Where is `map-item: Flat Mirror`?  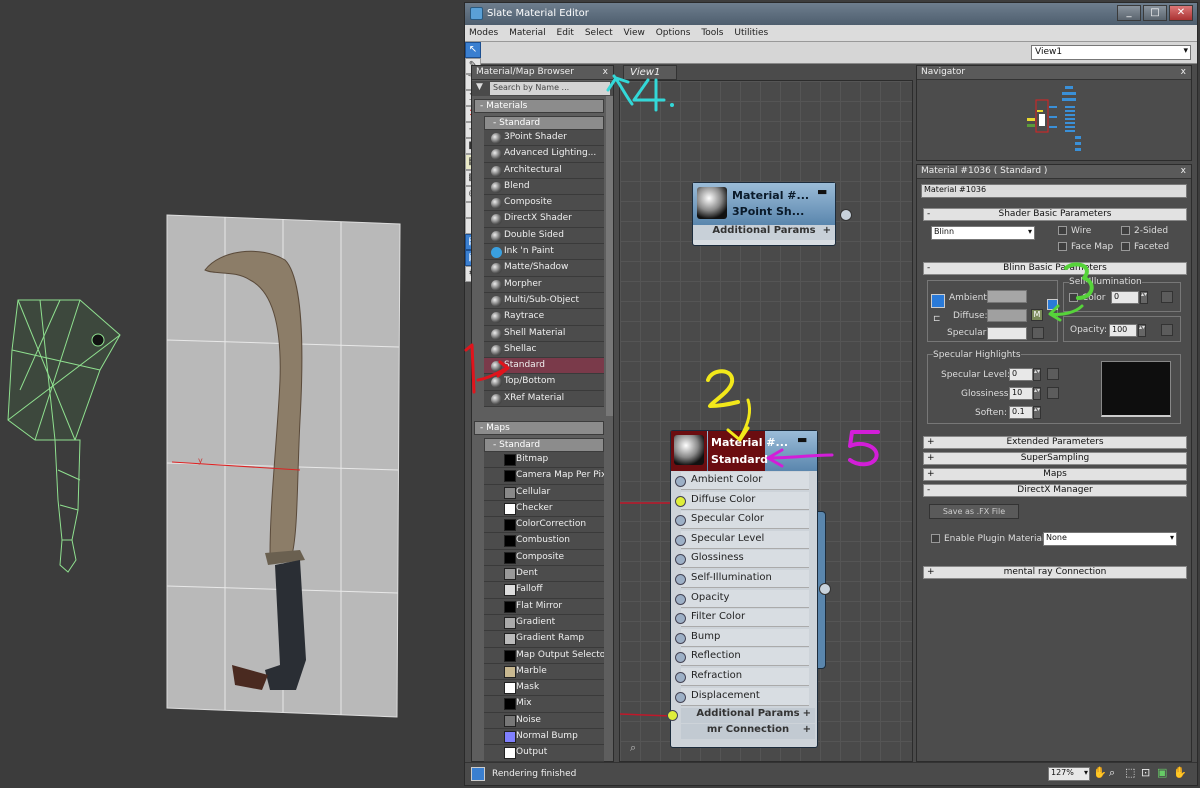 map-item: Flat Mirror is located at coordinates (544, 606).